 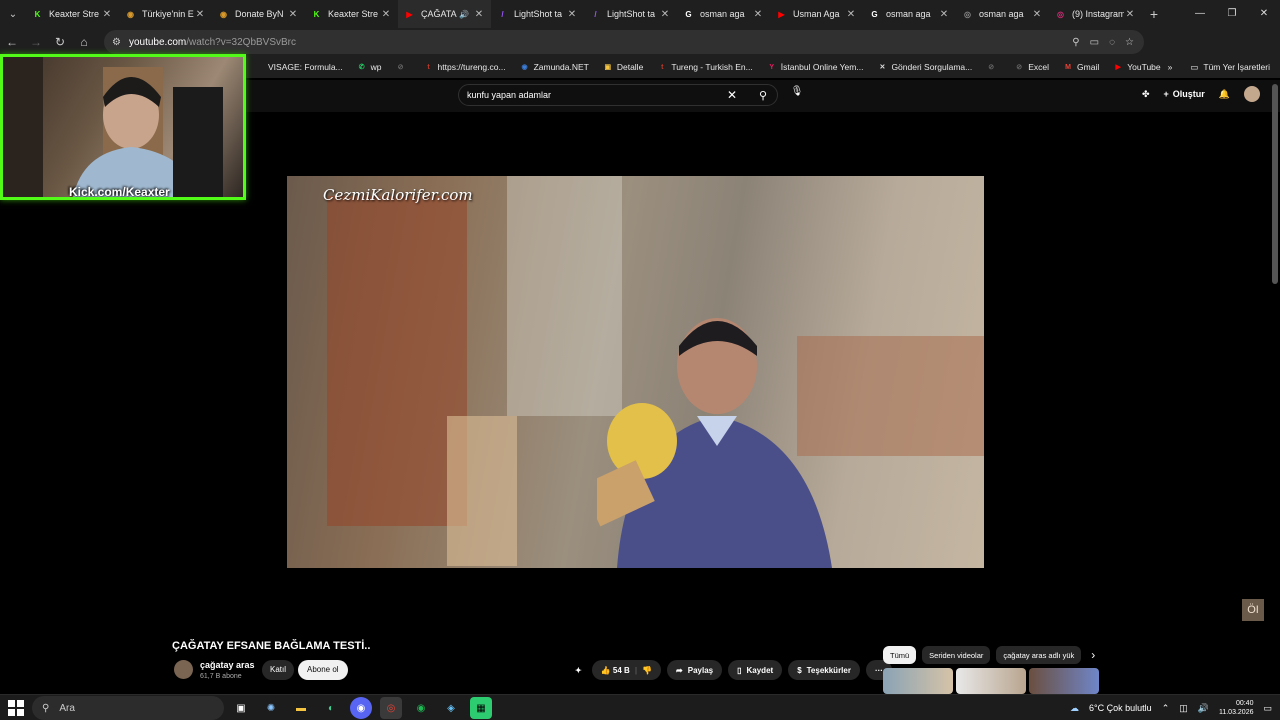 What do you see at coordinates (647, 670) in the screenshot?
I see `thumb-down-icon: 👎` at bounding box center [647, 670].